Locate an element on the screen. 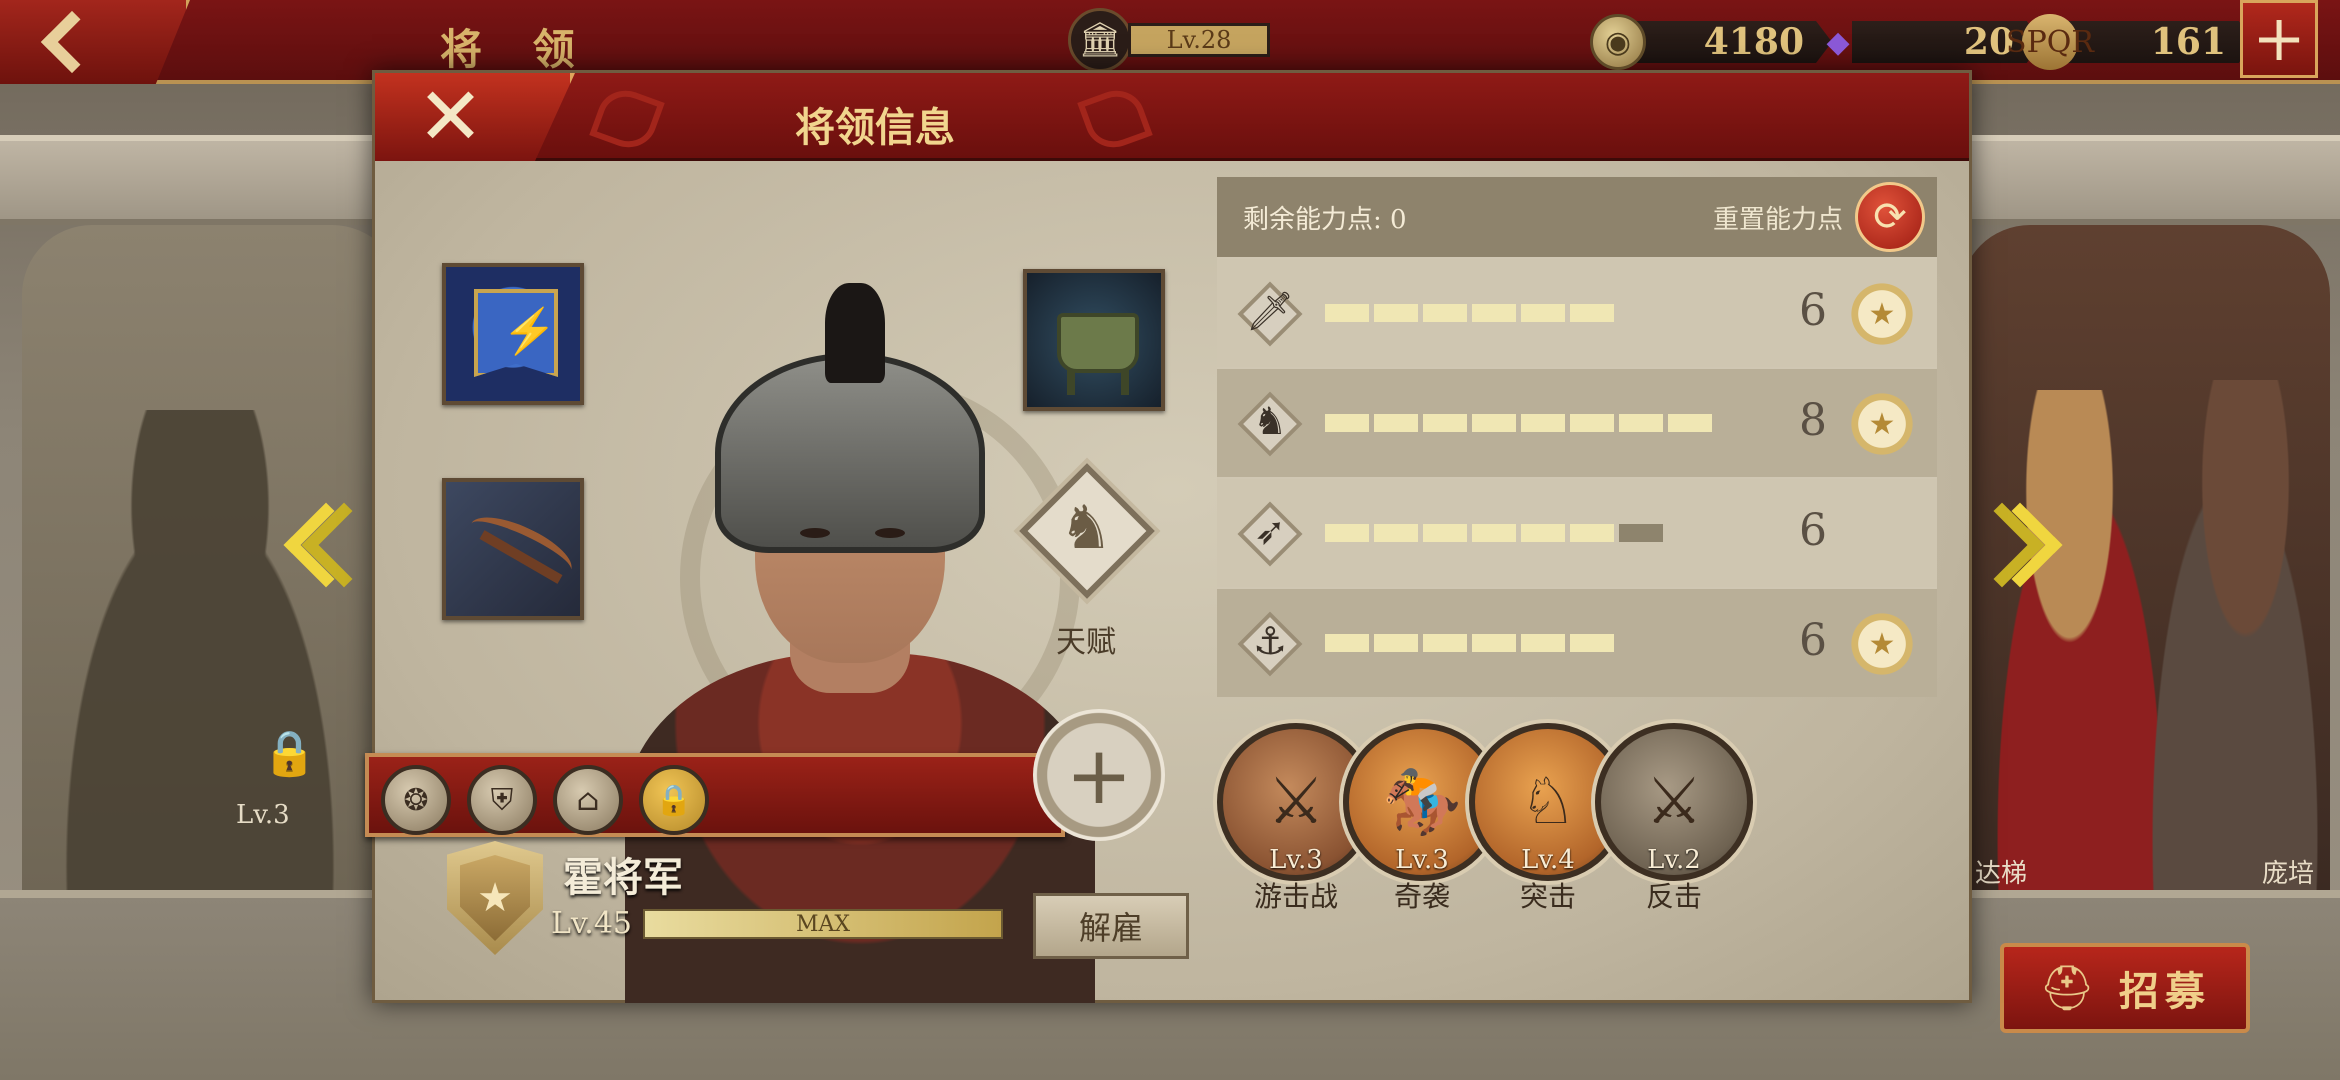  equipment-slot-banner: ⚡ is located at coordinates (513, 334).